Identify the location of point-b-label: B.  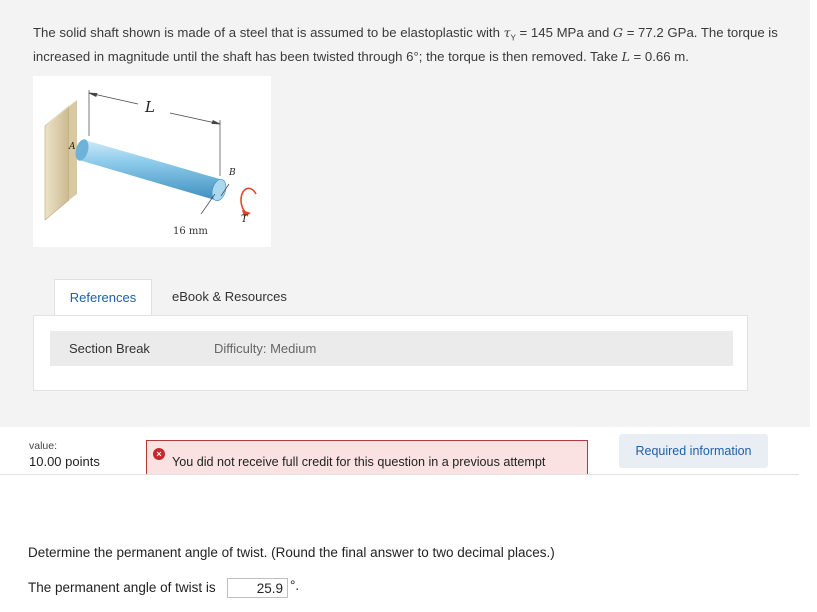
(232, 173).